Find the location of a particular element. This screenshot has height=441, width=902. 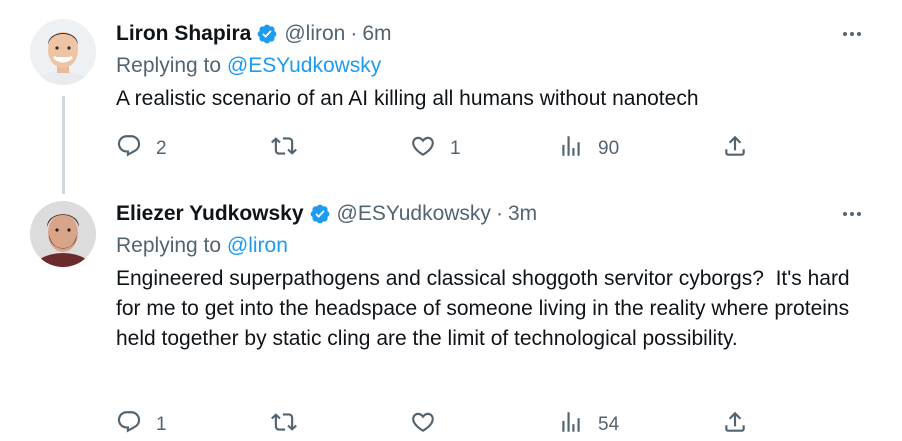

author-name: Liron Shapira is located at coordinates (183, 34).